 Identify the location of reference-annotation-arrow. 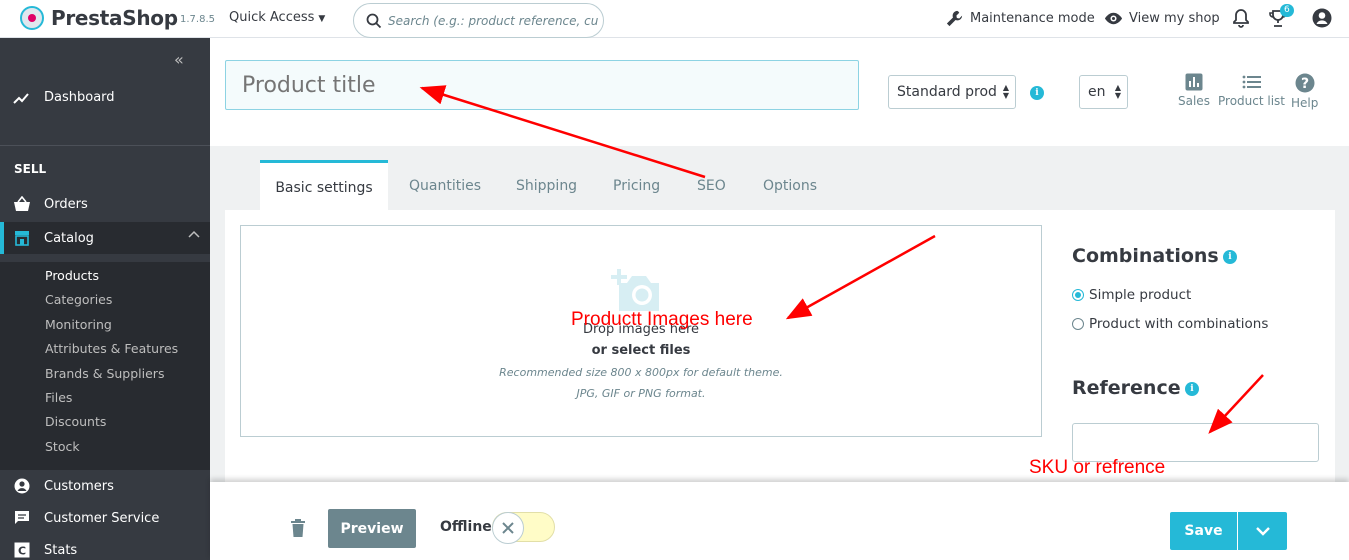
(1236, 404).